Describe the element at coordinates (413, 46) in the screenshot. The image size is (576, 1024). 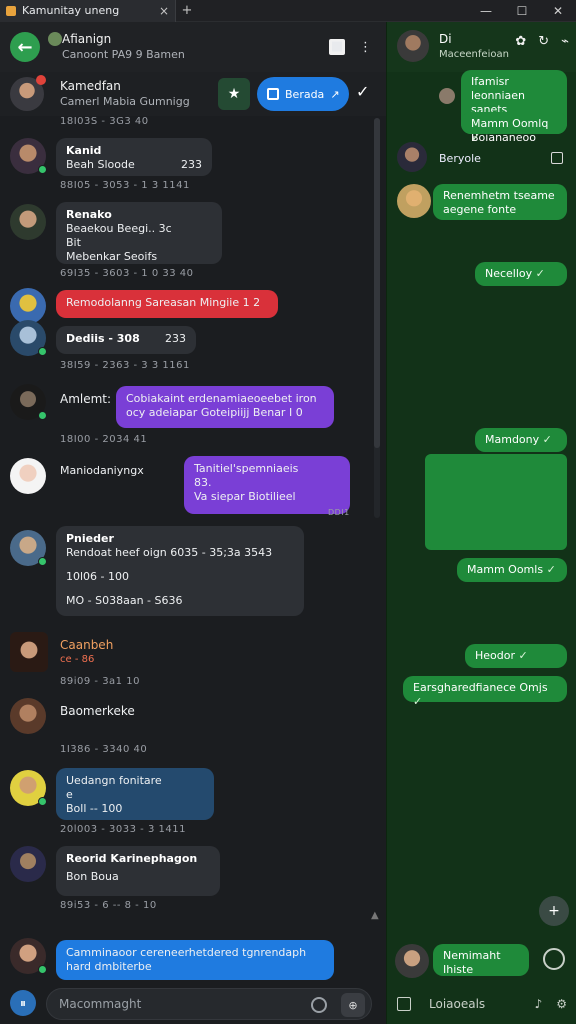
I see `secondary-avatar` at that location.